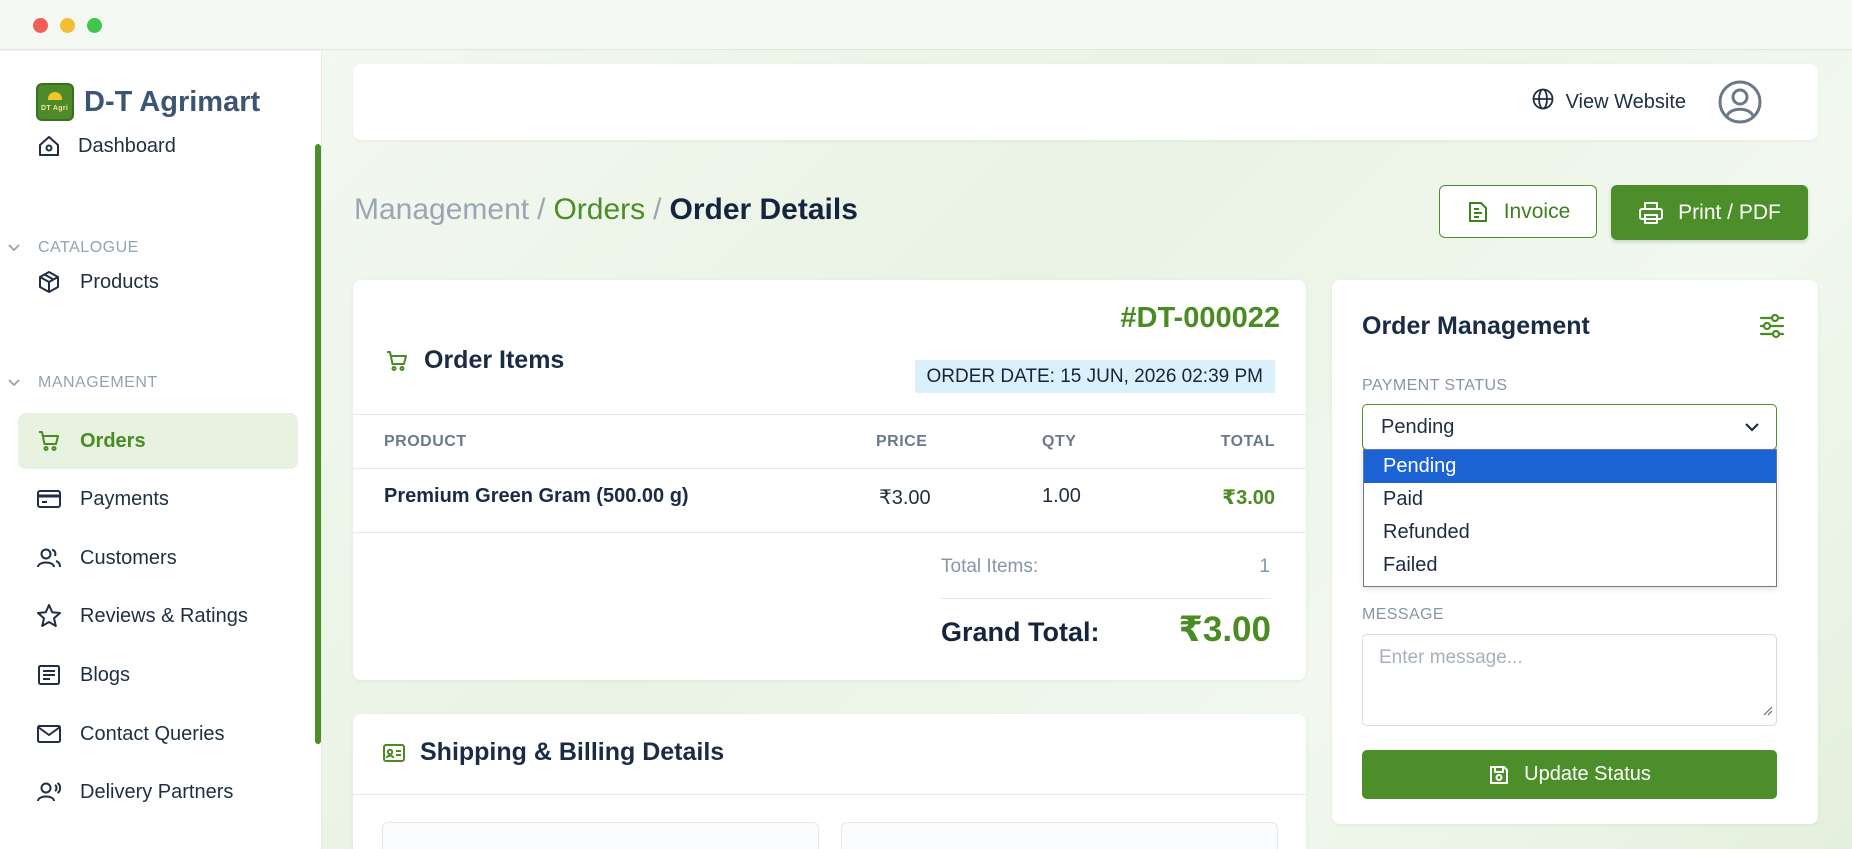 The height and width of the screenshot is (849, 1852). Describe the element at coordinates (1609, 102) in the screenshot. I see `view-website-link: View Website` at that location.